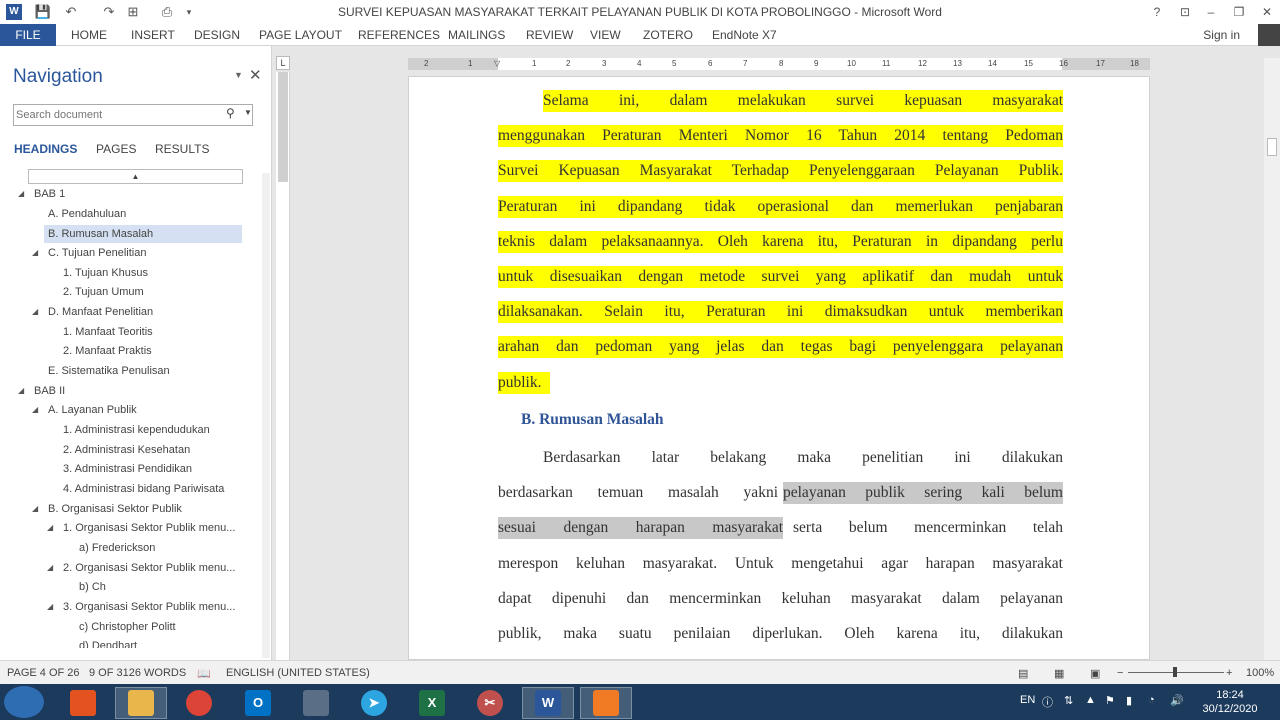  Describe the element at coordinates (230, 113) in the screenshot. I see `search-icon: ⚲` at that location.